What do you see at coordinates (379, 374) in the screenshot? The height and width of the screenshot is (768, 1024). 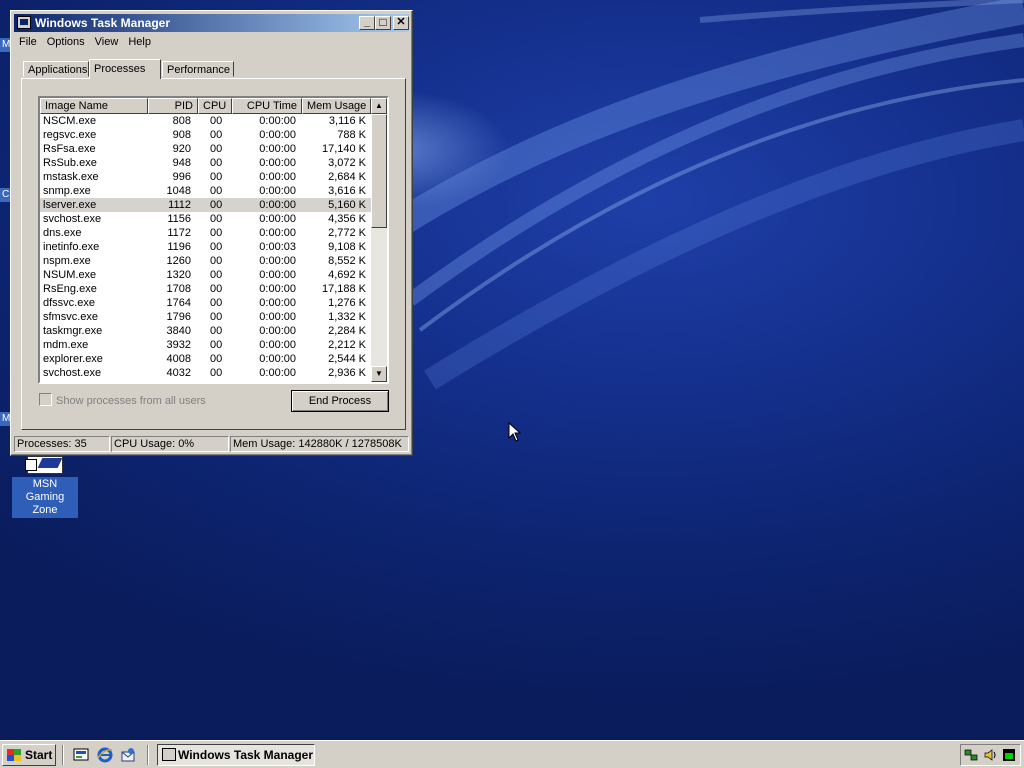 I see `scroll-down-icon: ▼` at bounding box center [379, 374].